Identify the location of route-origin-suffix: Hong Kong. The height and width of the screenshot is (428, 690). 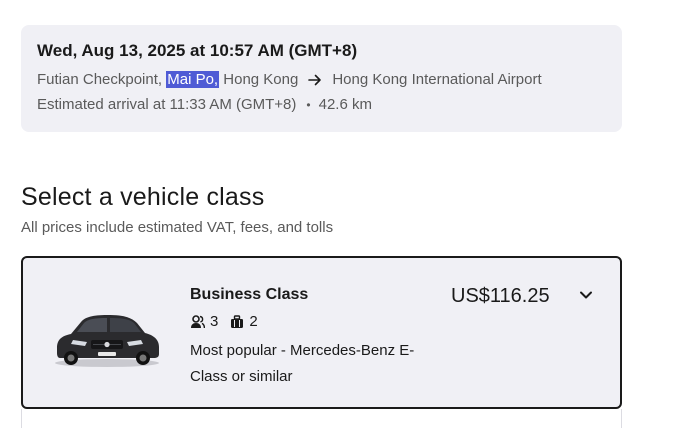
(259, 79).